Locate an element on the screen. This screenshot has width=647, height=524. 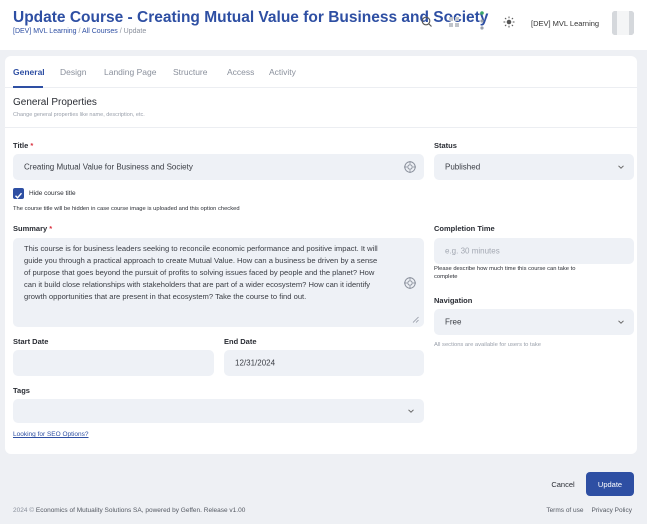
tab-access: Access is located at coordinates (240, 72).